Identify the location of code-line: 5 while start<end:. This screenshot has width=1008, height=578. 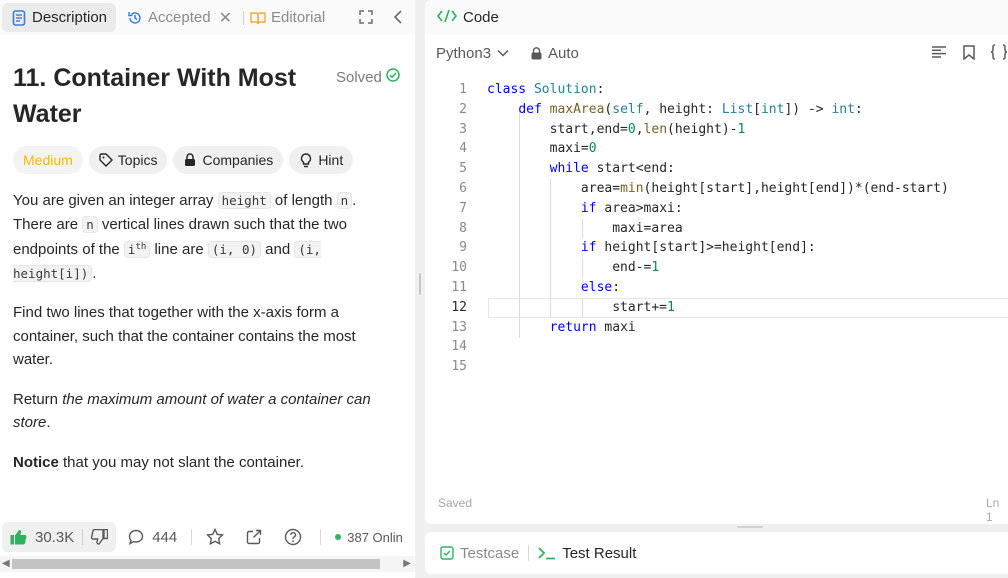
(716, 169).